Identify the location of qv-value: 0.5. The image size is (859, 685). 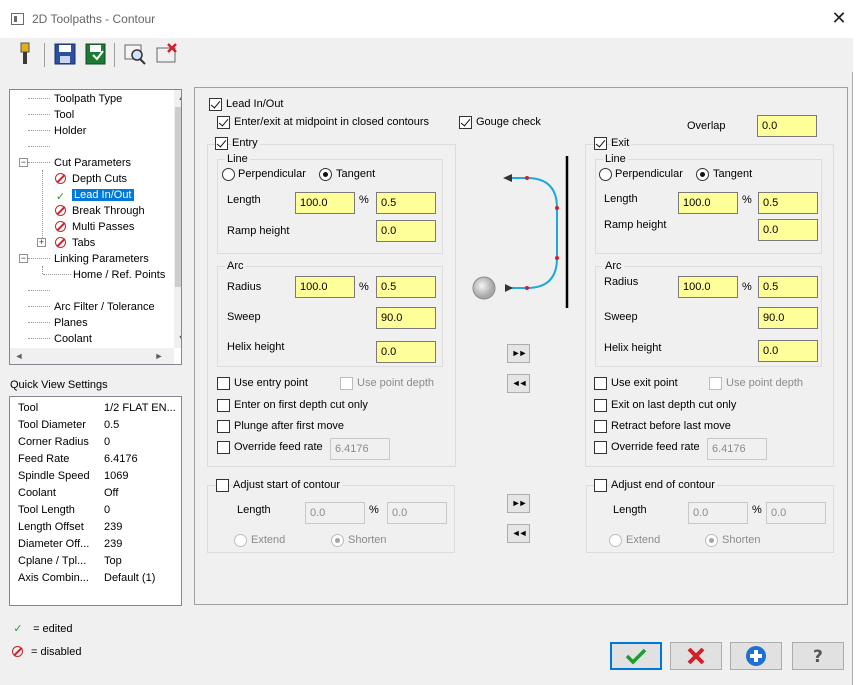
(144, 425).